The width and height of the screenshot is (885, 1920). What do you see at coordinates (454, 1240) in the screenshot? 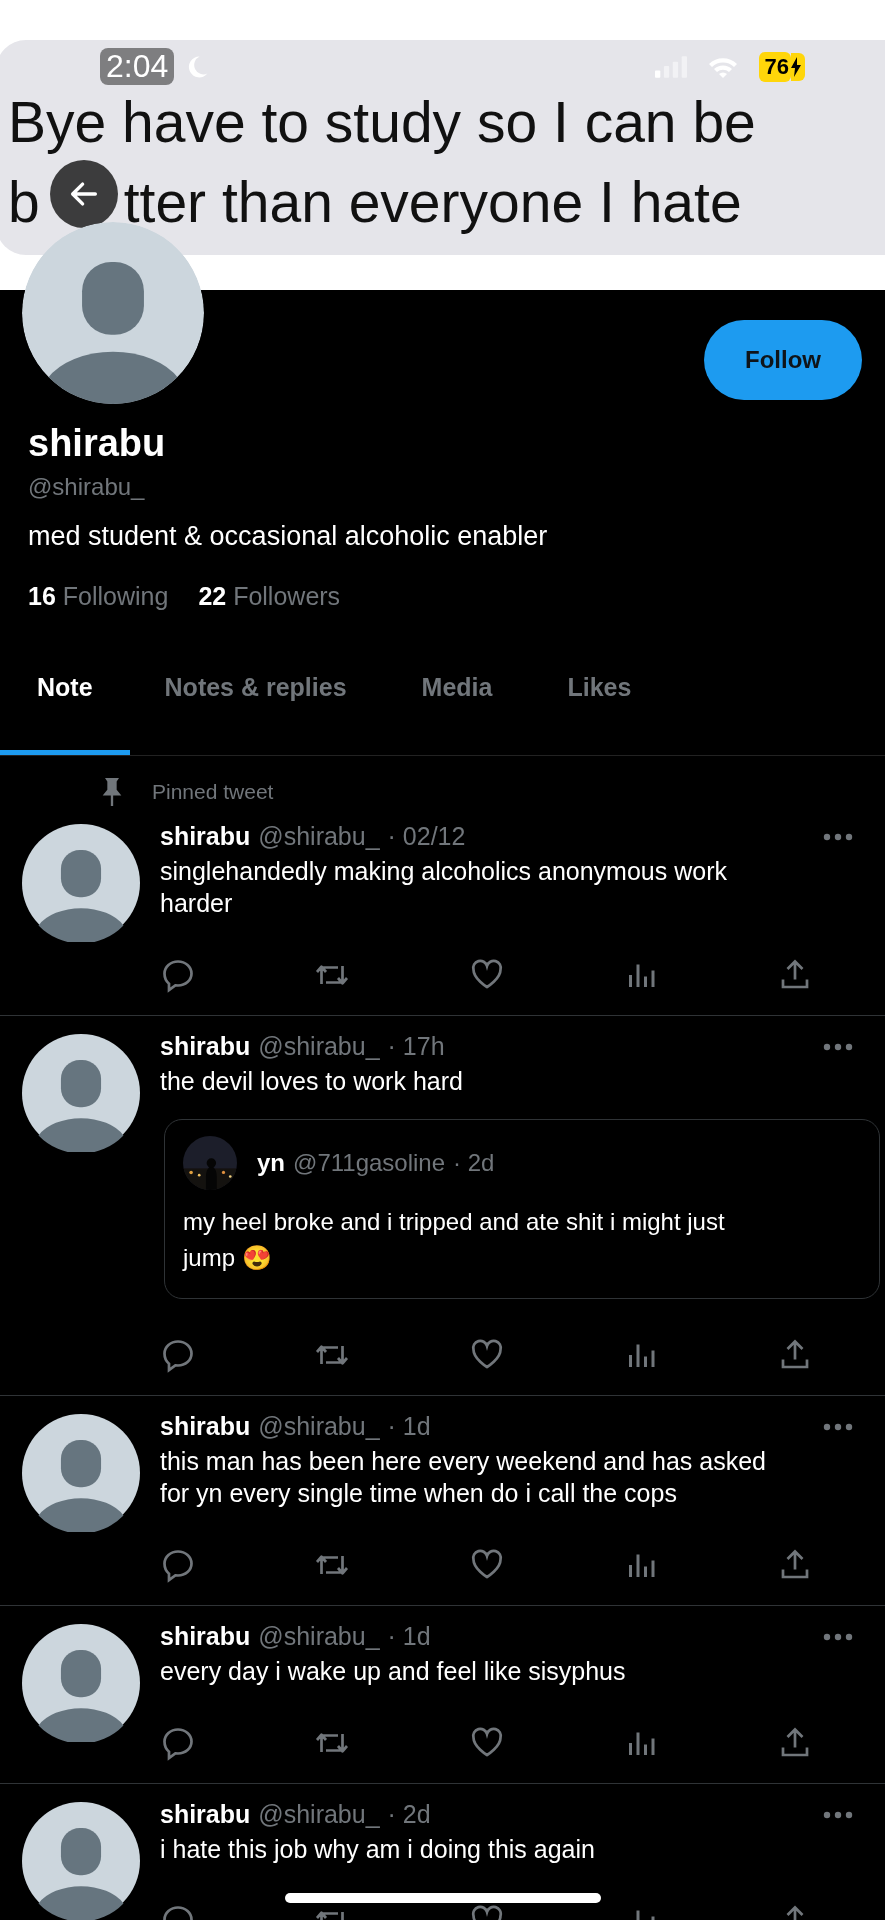
I see `quoted-text: my heel broke and i tripped and ate shit i might just jump 😍` at bounding box center [454, 1240].